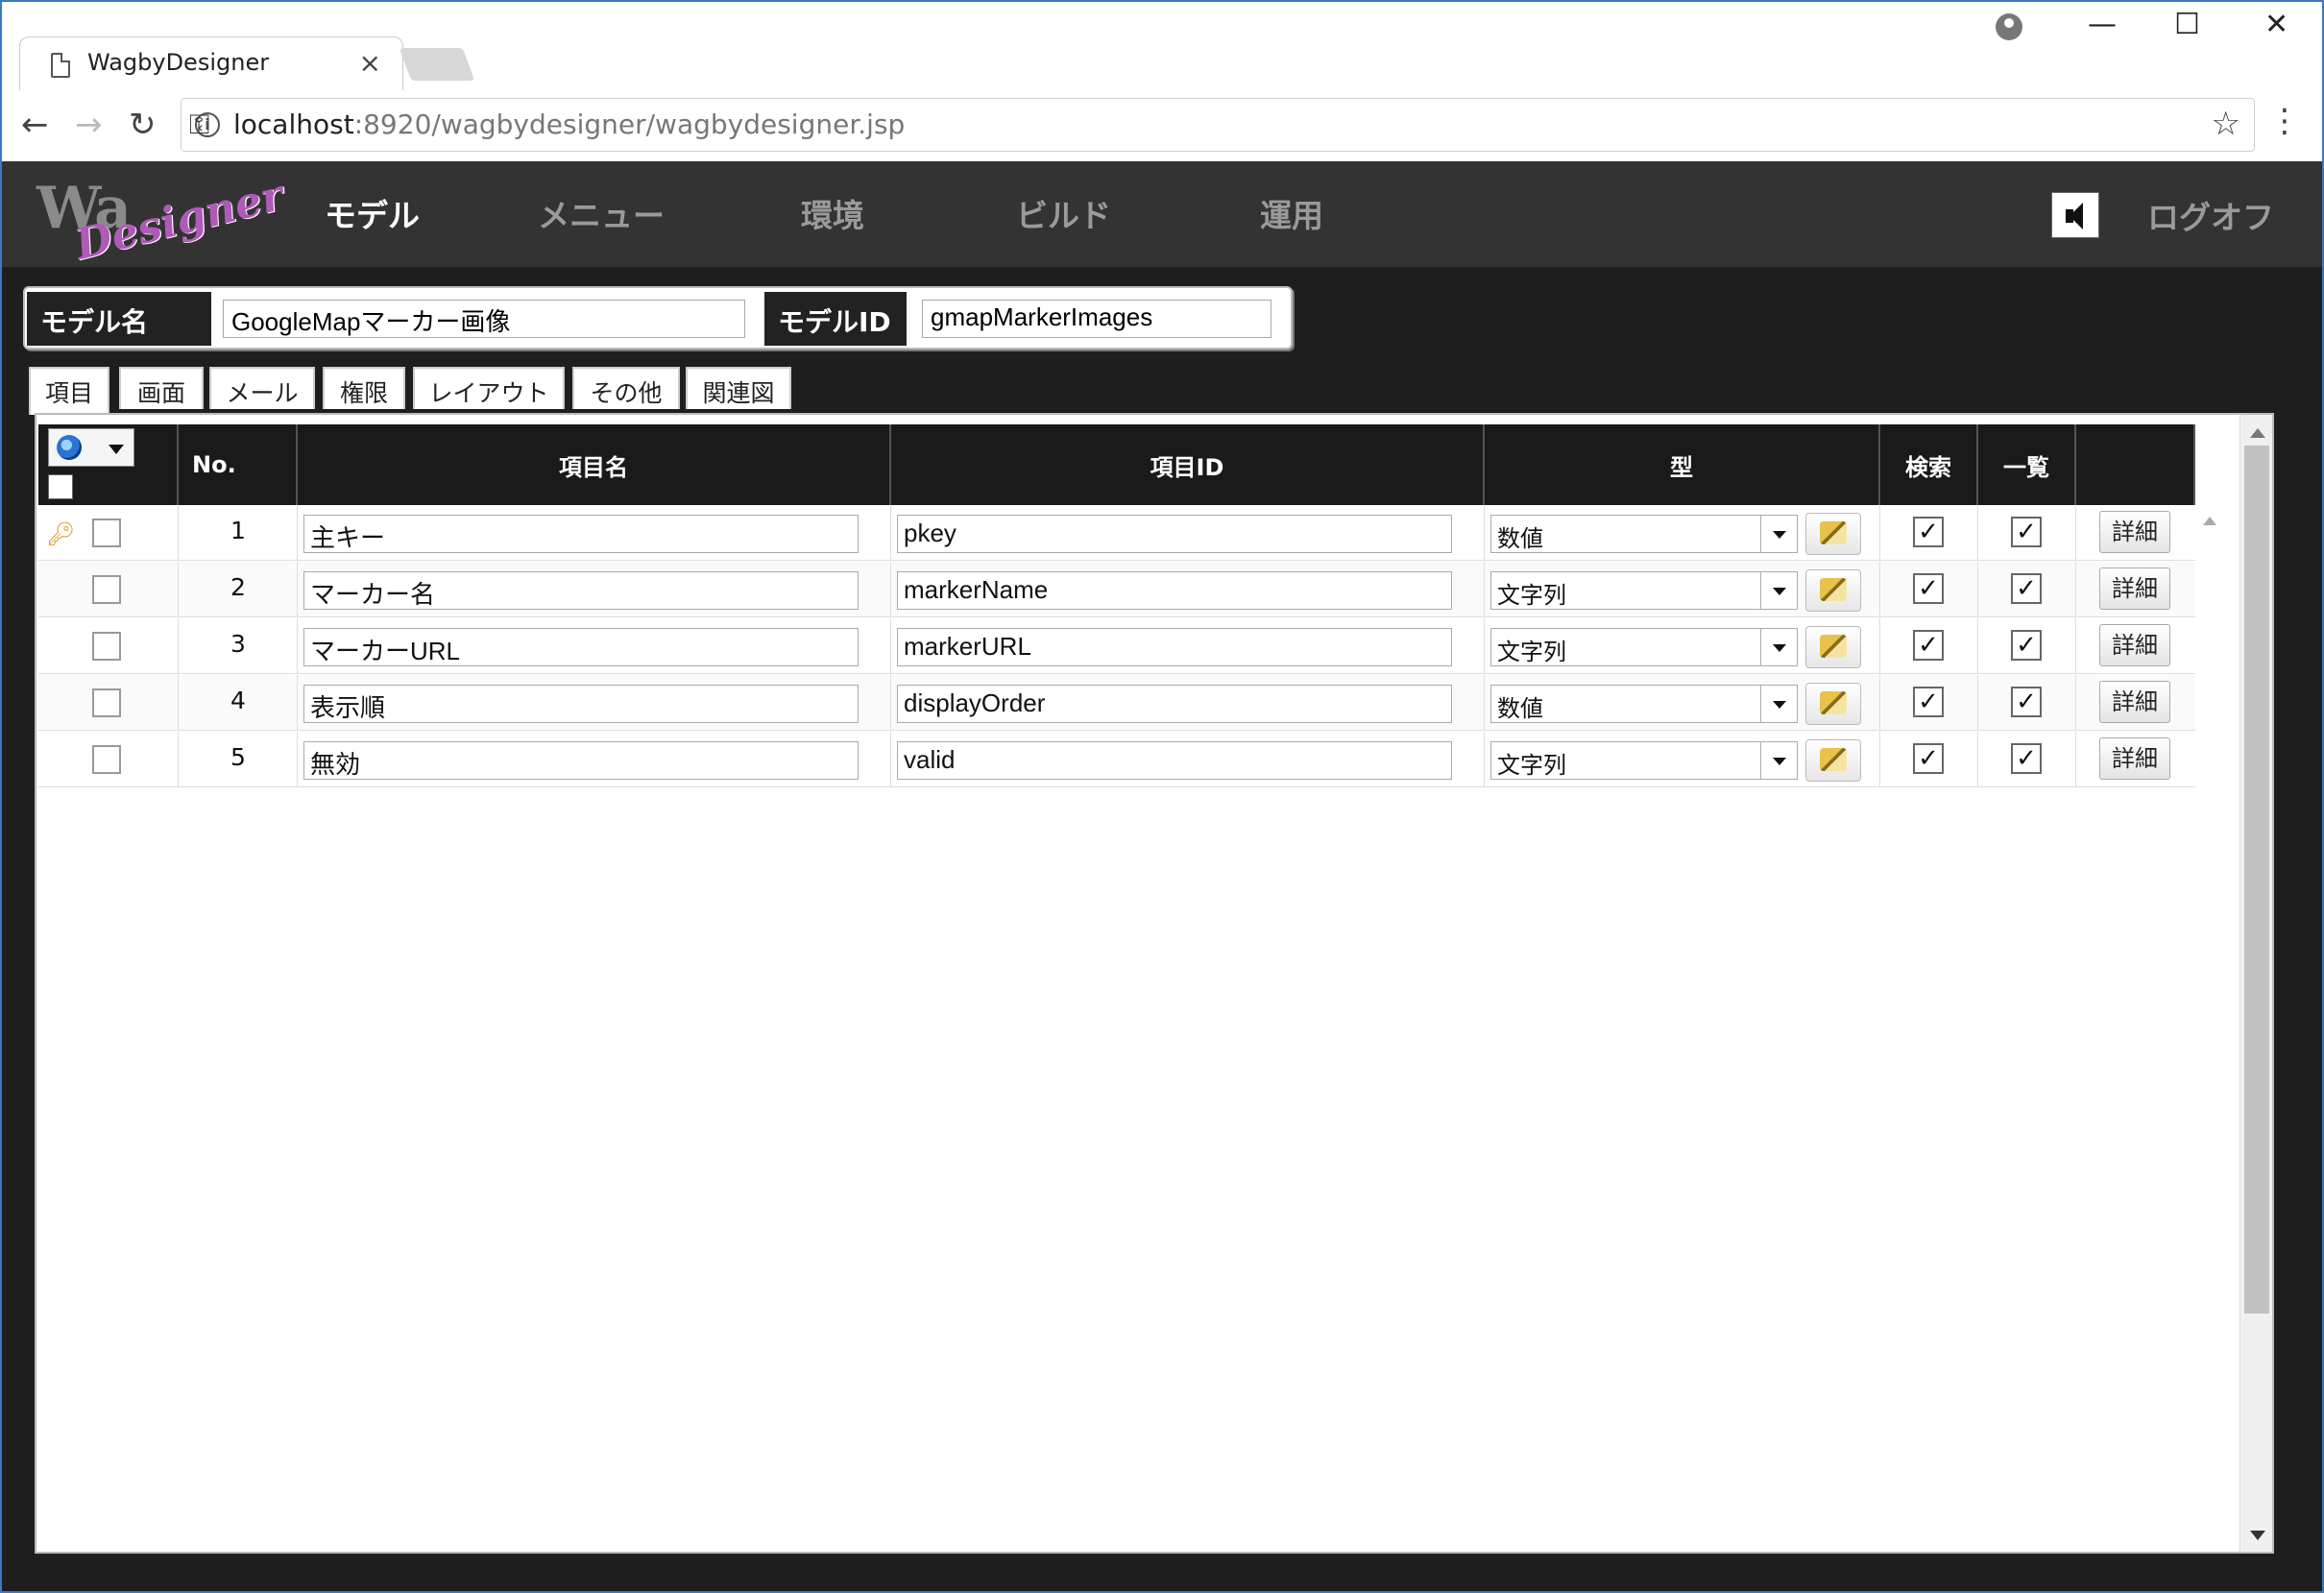 Image resolution: width=2324 pixels, height=1593 pixels. What do you see at coordinates (484, 319) in the screenshot?
I see `model-name-input: GoogleMapマーカー画像` at bounding box center [484, 319].